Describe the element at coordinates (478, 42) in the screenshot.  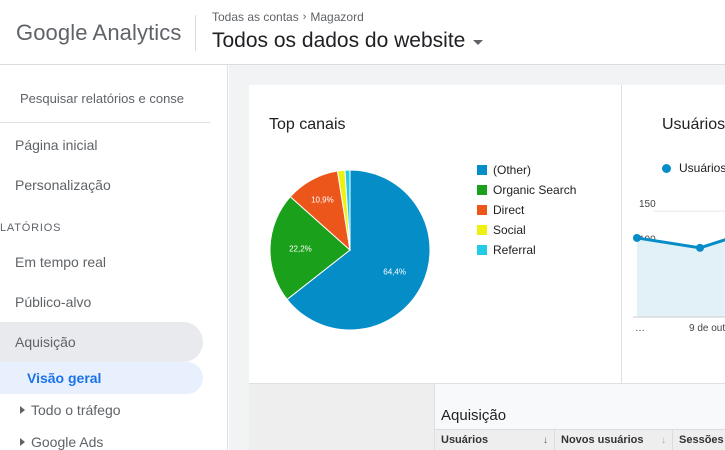
I see `caret-down-icon` at that location.